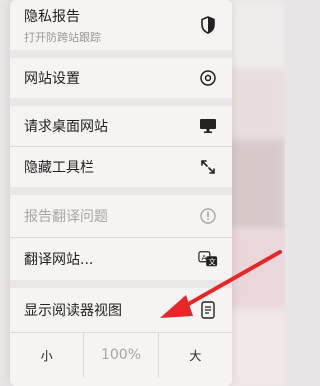 The height and width of the screenshot is (386, 320). Describe the element at coordinates (221, 284) in the screenshot. I see `annotation-arrow` at that location.